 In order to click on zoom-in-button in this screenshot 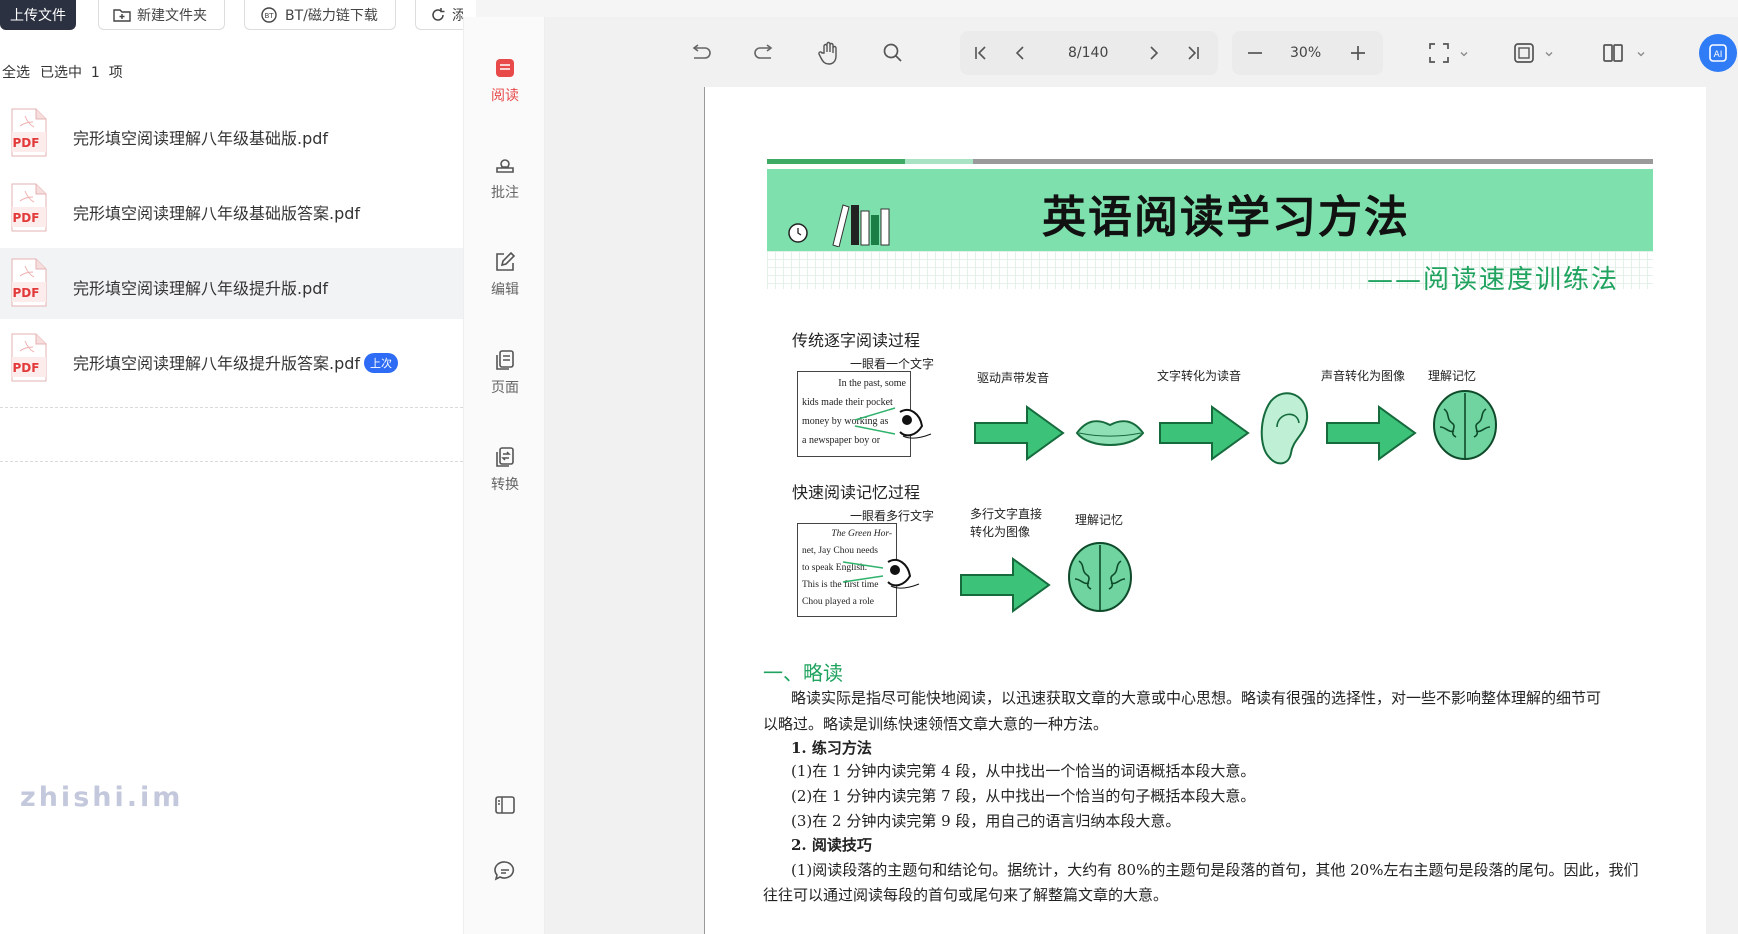, I will do `click(1358, 53)`.